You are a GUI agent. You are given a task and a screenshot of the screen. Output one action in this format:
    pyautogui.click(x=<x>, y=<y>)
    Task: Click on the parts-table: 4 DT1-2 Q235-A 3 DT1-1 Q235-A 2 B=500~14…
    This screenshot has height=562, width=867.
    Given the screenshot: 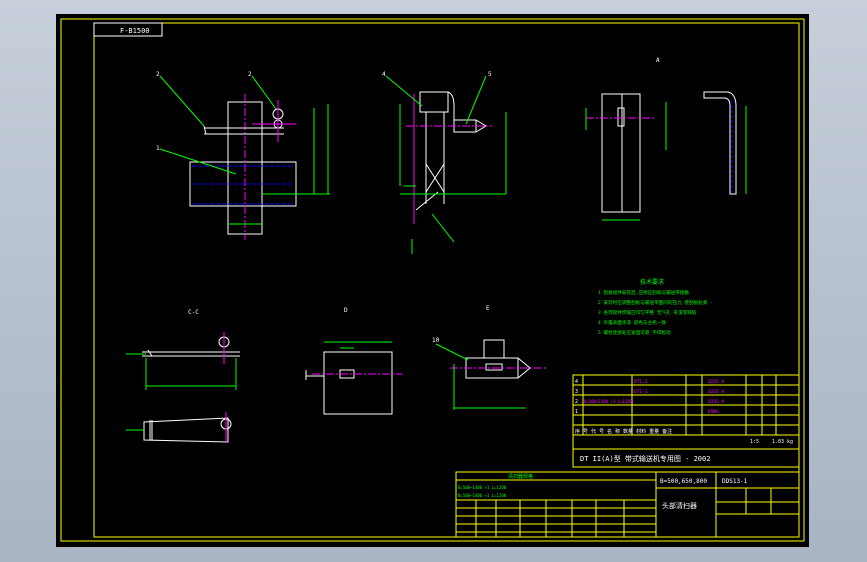 What is the action you would take?
    pyautogui.click(x=686, y=412)
    